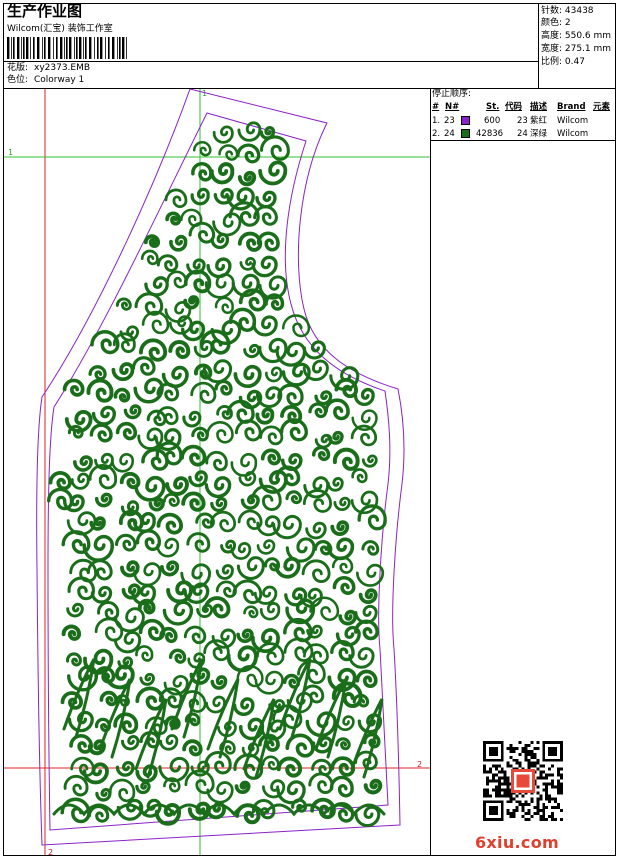  What do you see at coordinates (62, 68) in the screenshot?
I see `design-file: xy2373.EMB` at bounding box center [62, 68].